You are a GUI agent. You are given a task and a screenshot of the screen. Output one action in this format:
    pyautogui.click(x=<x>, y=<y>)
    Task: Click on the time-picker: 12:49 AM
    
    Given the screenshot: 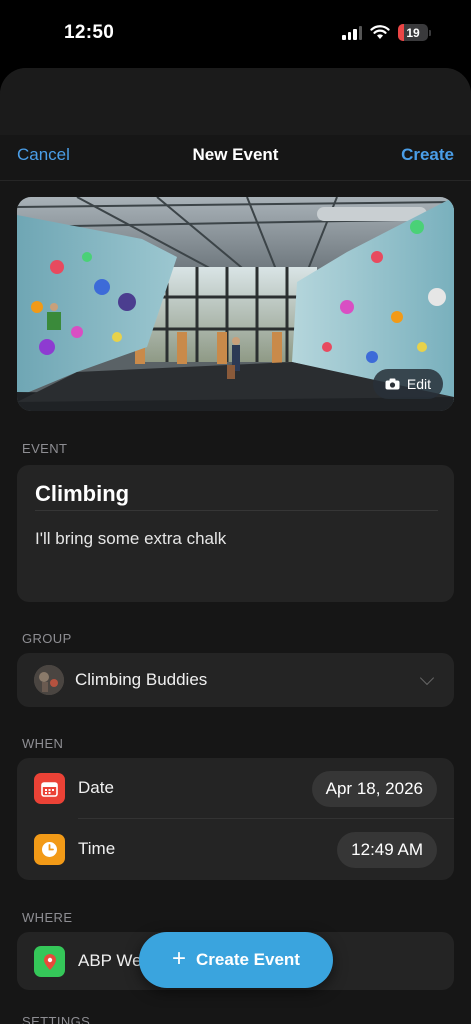 What is the action you would take?
    pyautogui.click(x=387, y=850)
    